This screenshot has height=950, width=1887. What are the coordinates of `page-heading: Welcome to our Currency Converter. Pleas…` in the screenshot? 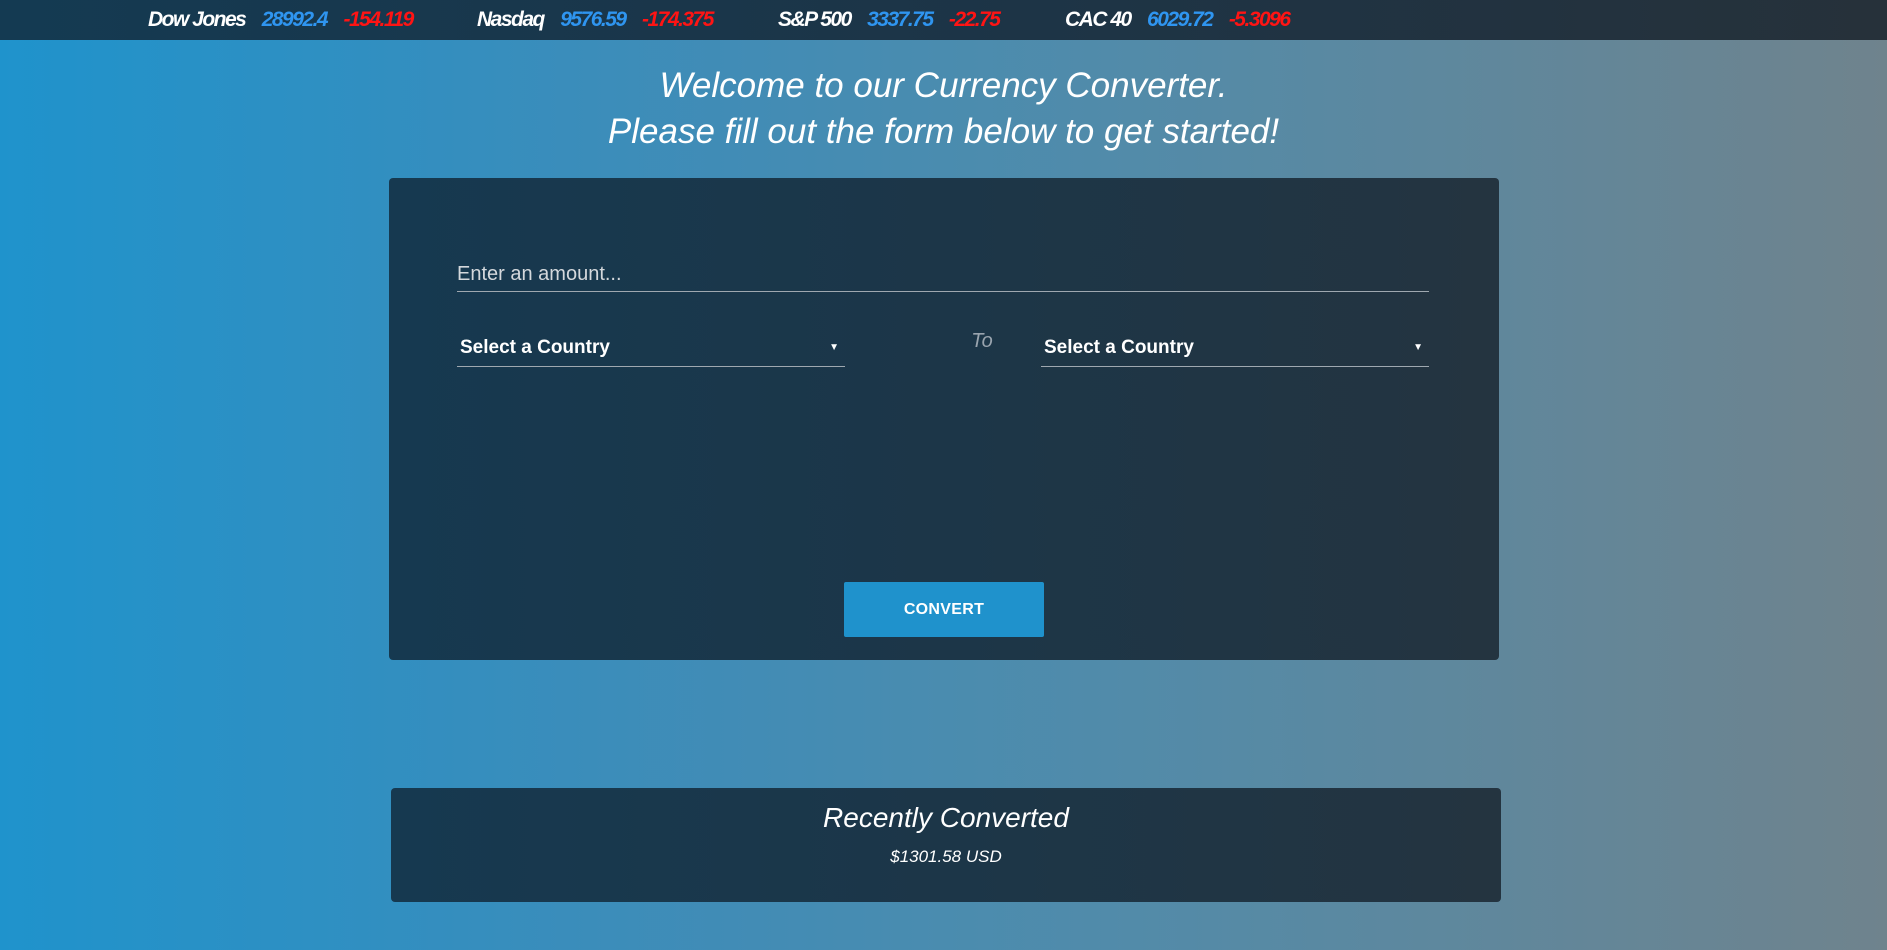 It's located at (943, 109).